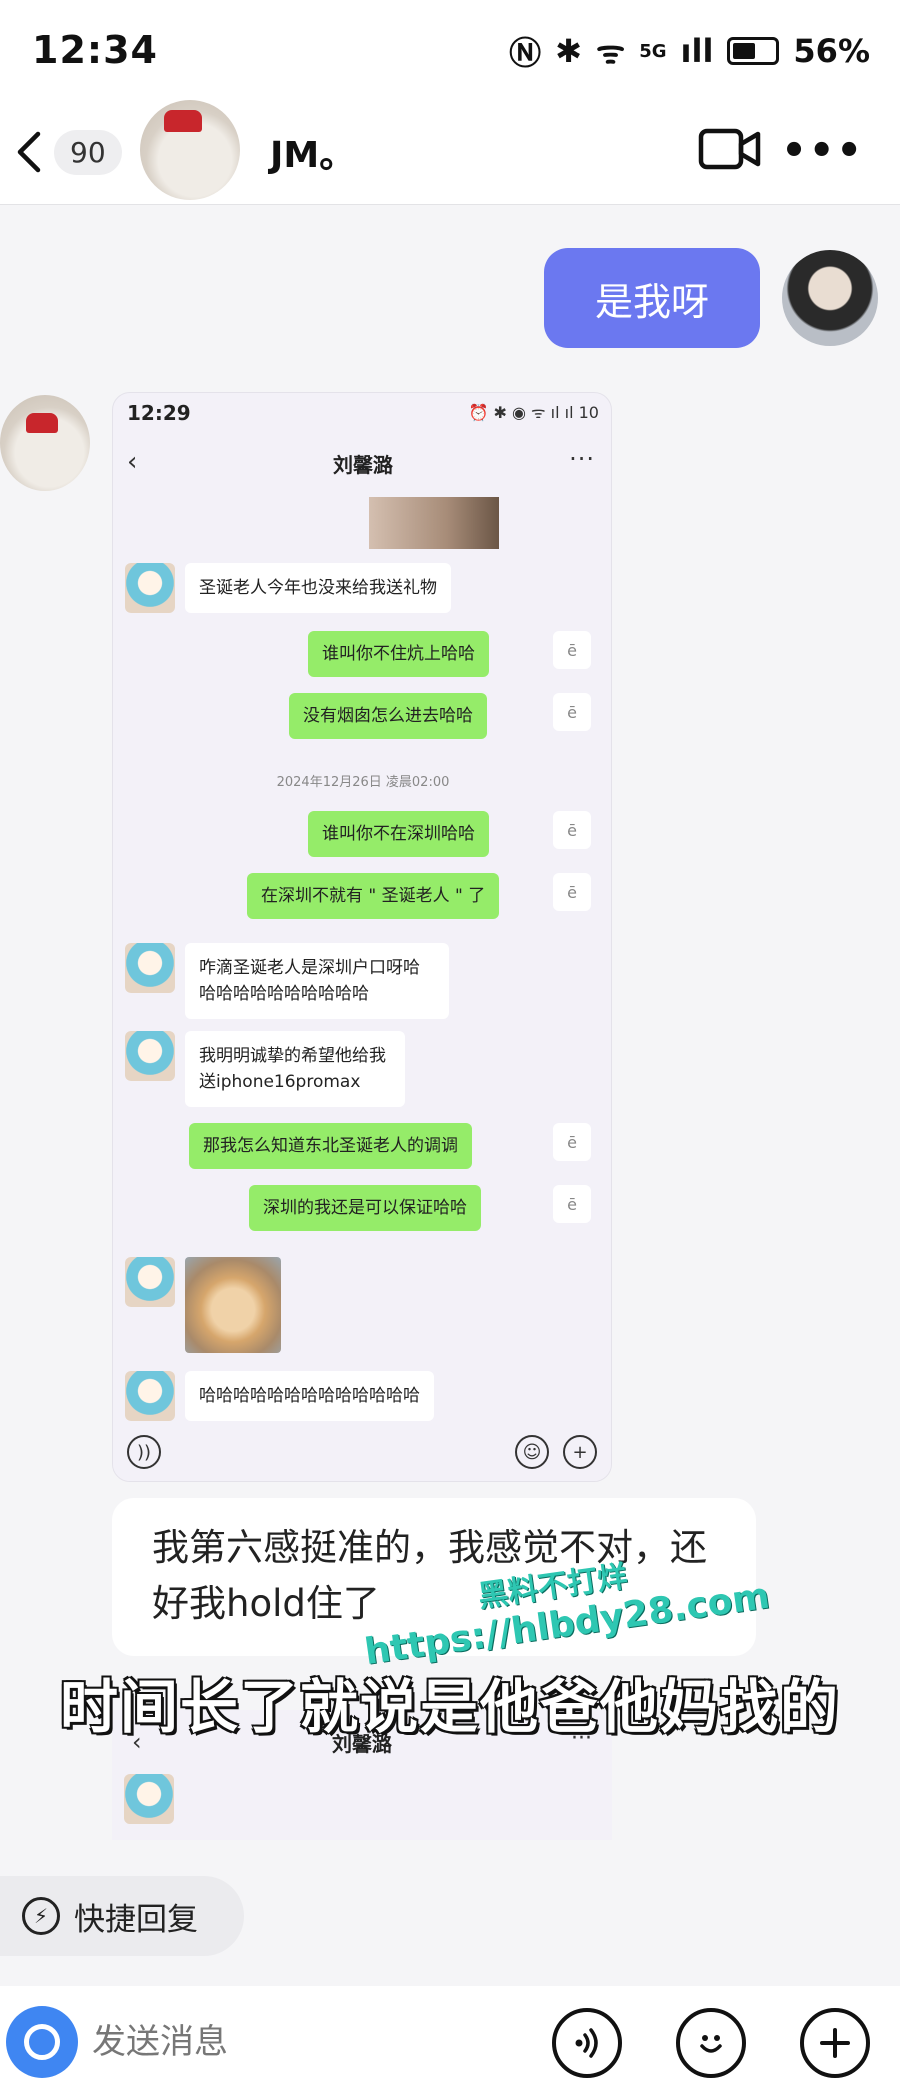 The width and height of the screenshot is (900, 2094). I want to click on chat-bubble-out: 谁叫你不住炕上哈哈, so click(398, 654).